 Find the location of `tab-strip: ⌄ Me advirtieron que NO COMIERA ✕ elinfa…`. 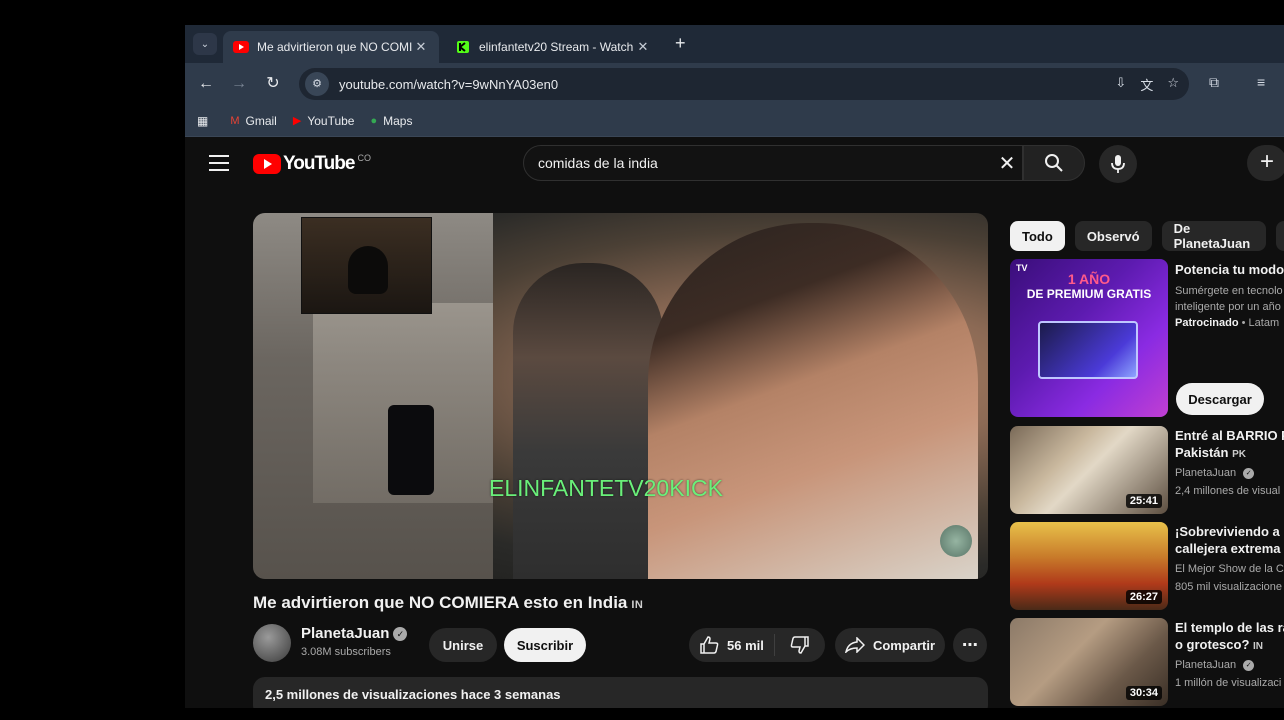

tab-strip: ⌄ Me advirtieron que NO COMIERA ✕ elinfa… is located at coordinates (734, 44).